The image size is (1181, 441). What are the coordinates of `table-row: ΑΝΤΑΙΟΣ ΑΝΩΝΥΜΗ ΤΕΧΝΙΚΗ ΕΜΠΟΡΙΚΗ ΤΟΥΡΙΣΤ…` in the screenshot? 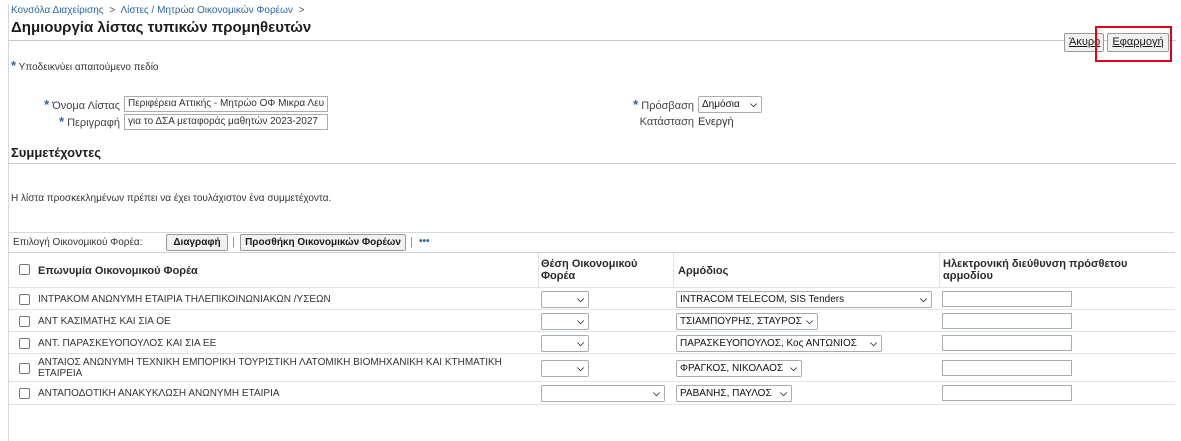 It's located at (592, 367).